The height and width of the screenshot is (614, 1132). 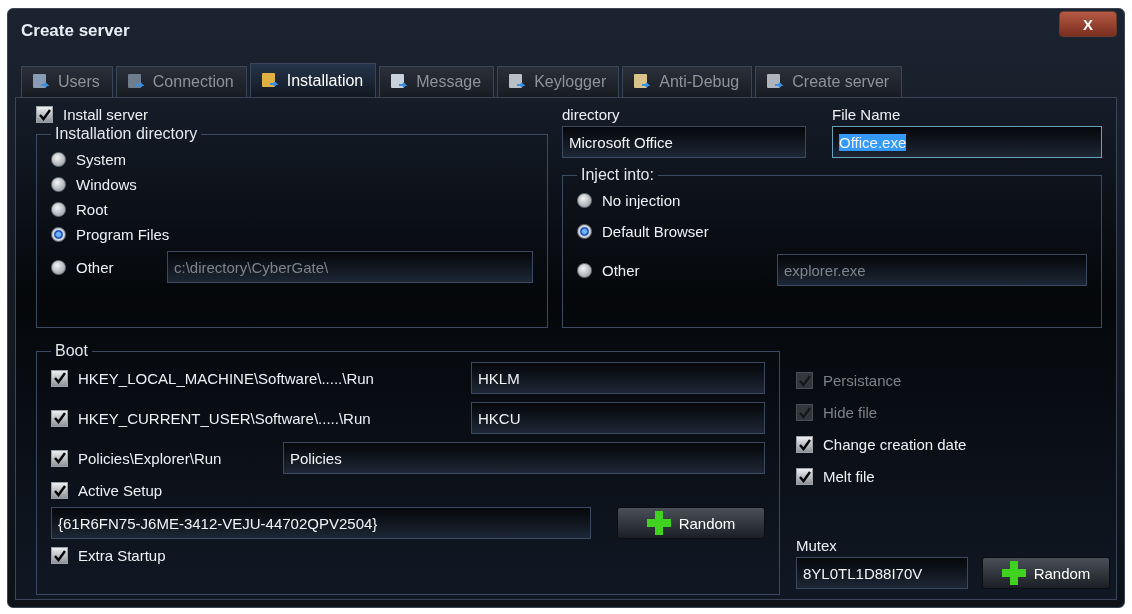 What do you see at coordinates (350, 267) in the screenshot?
I see `path-field: c:\directory\CyberGate\` at bounding box center [350, 267].